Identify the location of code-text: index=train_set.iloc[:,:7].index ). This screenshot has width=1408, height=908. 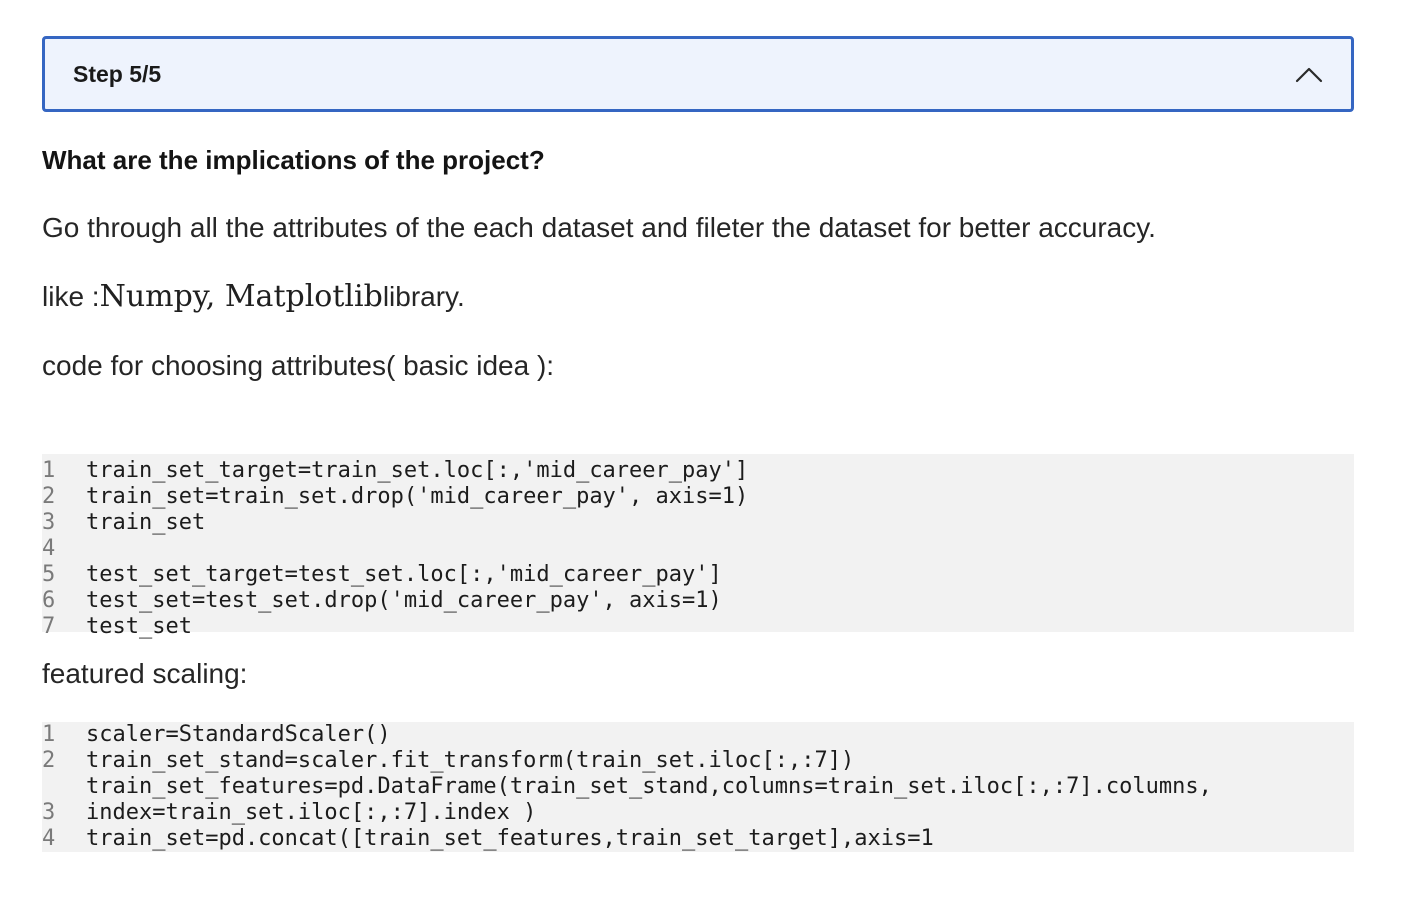
(311, 812).